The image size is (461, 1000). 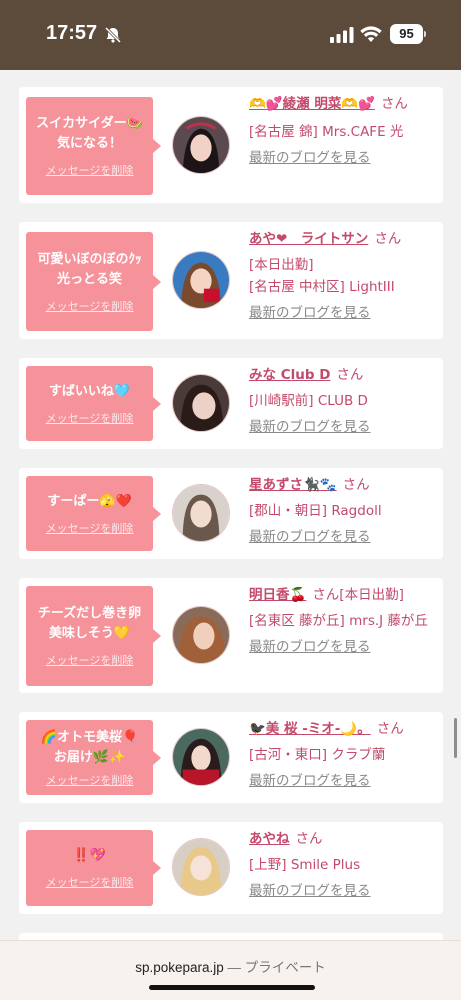 I want to click on status-bar: 17:57 95, so click(x=230, y=35).